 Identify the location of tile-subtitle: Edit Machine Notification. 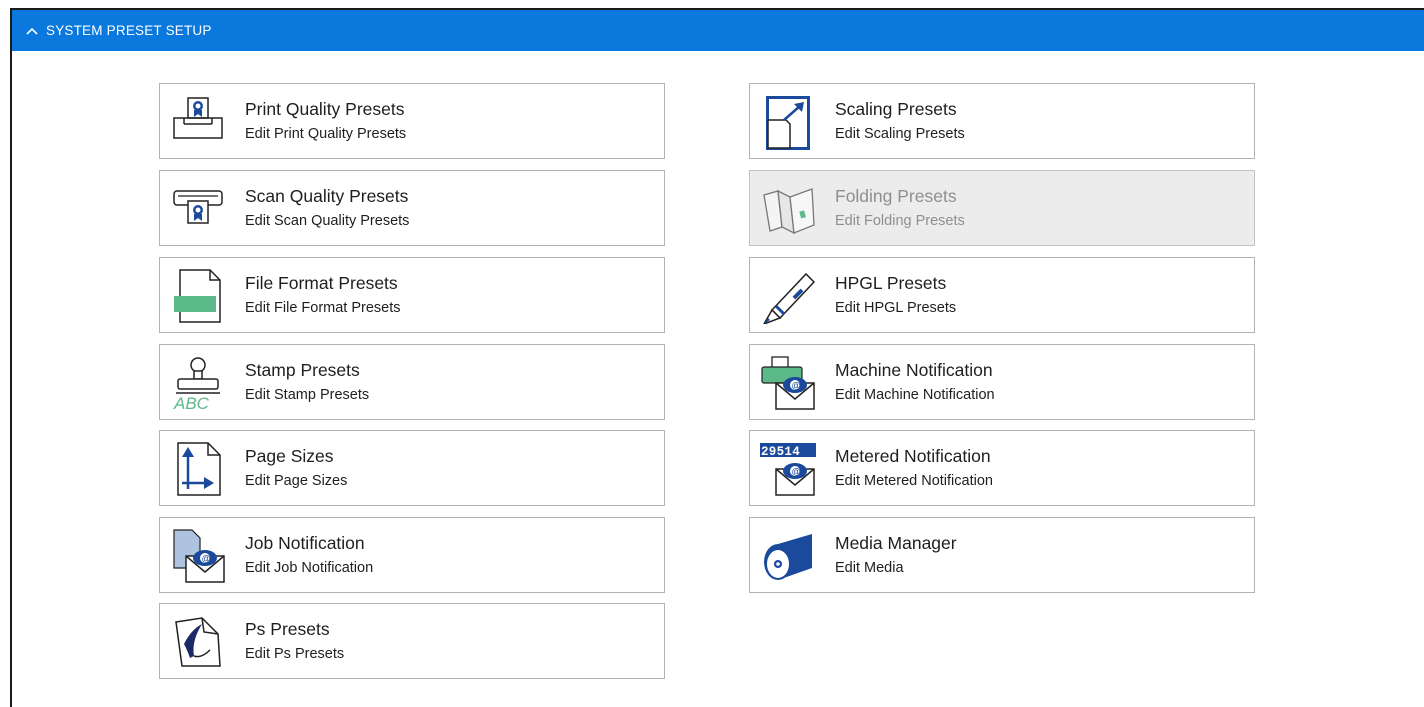
(915, 395).